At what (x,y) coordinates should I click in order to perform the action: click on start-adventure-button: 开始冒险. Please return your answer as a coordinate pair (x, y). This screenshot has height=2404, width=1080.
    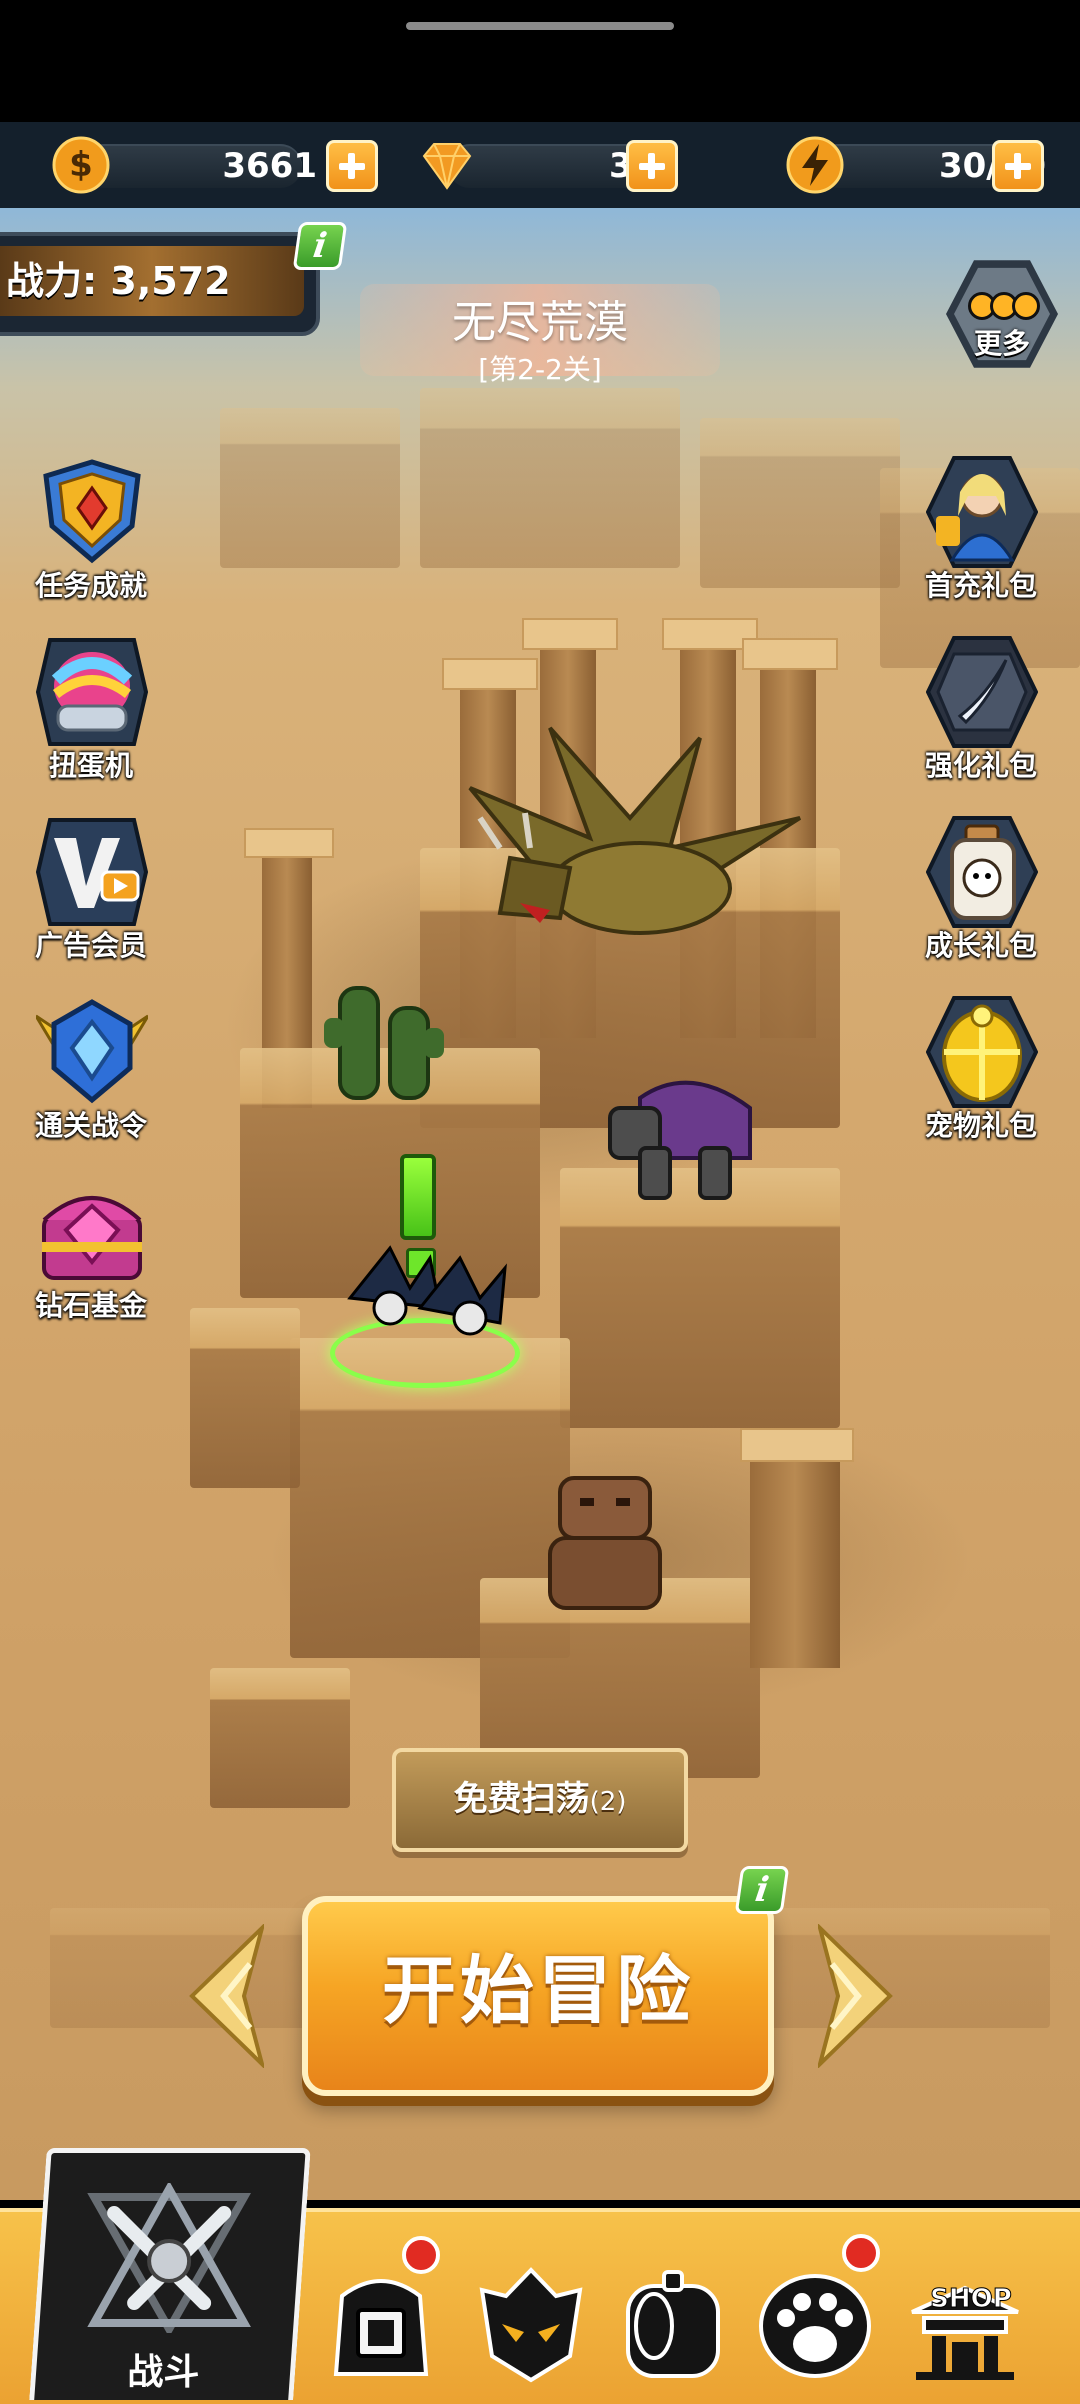
    Looking at the image, I should click on (538, 1996).